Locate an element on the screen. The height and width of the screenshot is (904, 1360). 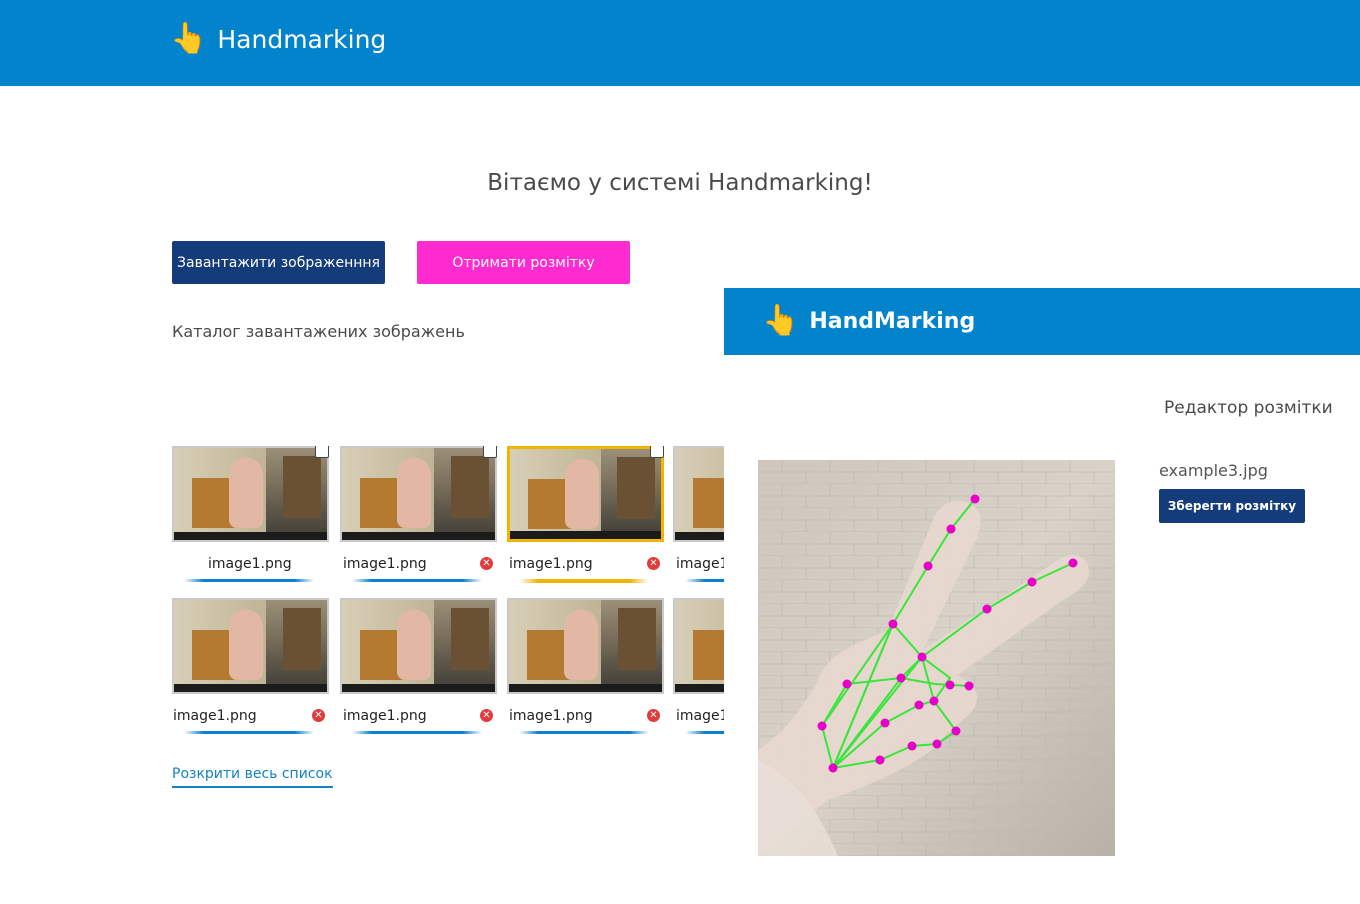
app-name: Handmarking is located at coordinates (302, 39).